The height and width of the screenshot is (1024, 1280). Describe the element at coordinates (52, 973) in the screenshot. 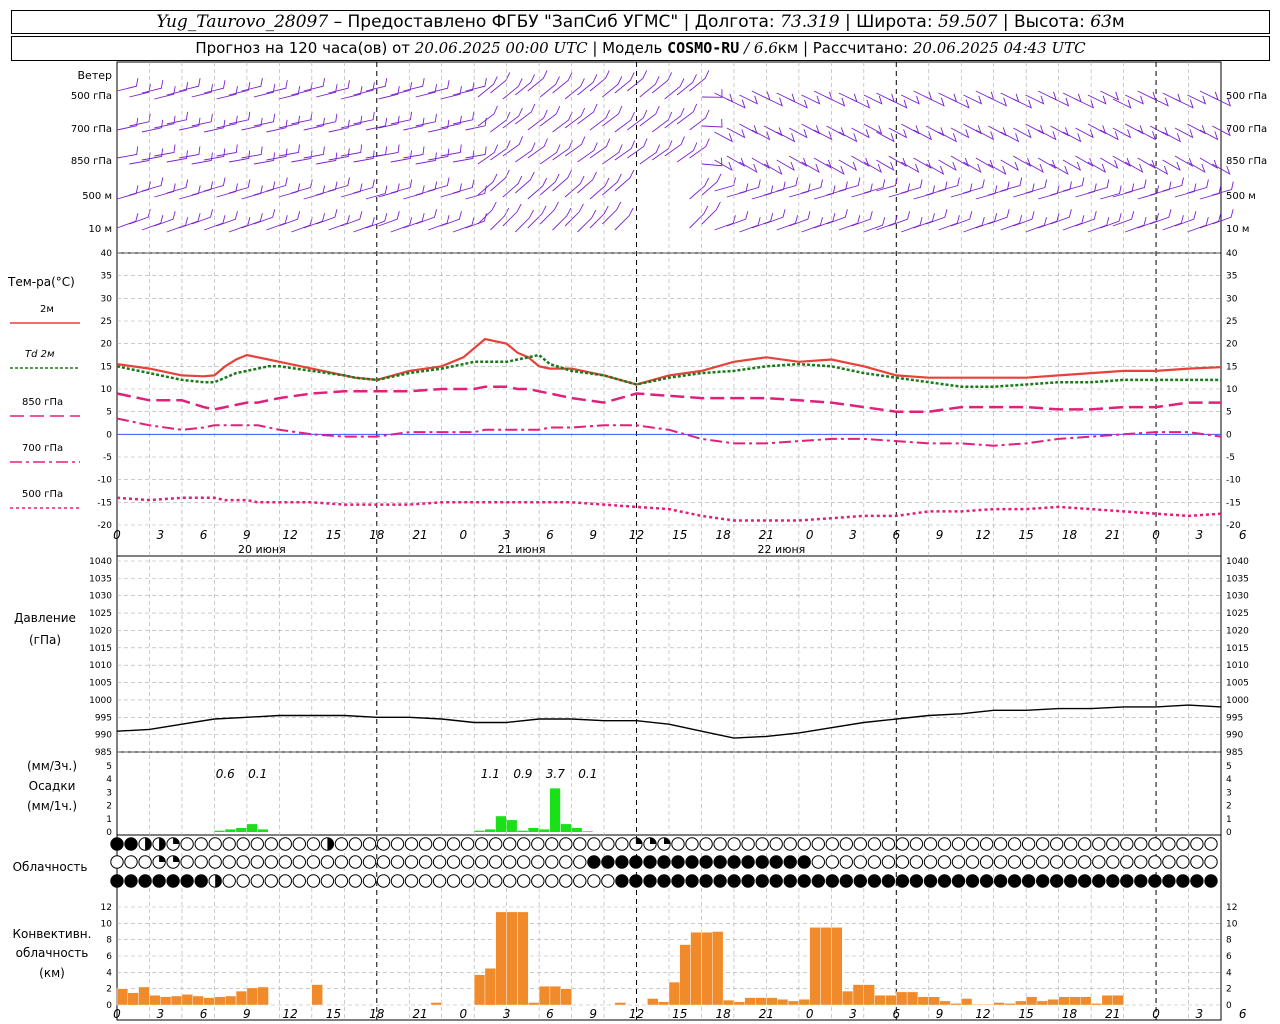

I see `conv-unit: (км)` at that location.